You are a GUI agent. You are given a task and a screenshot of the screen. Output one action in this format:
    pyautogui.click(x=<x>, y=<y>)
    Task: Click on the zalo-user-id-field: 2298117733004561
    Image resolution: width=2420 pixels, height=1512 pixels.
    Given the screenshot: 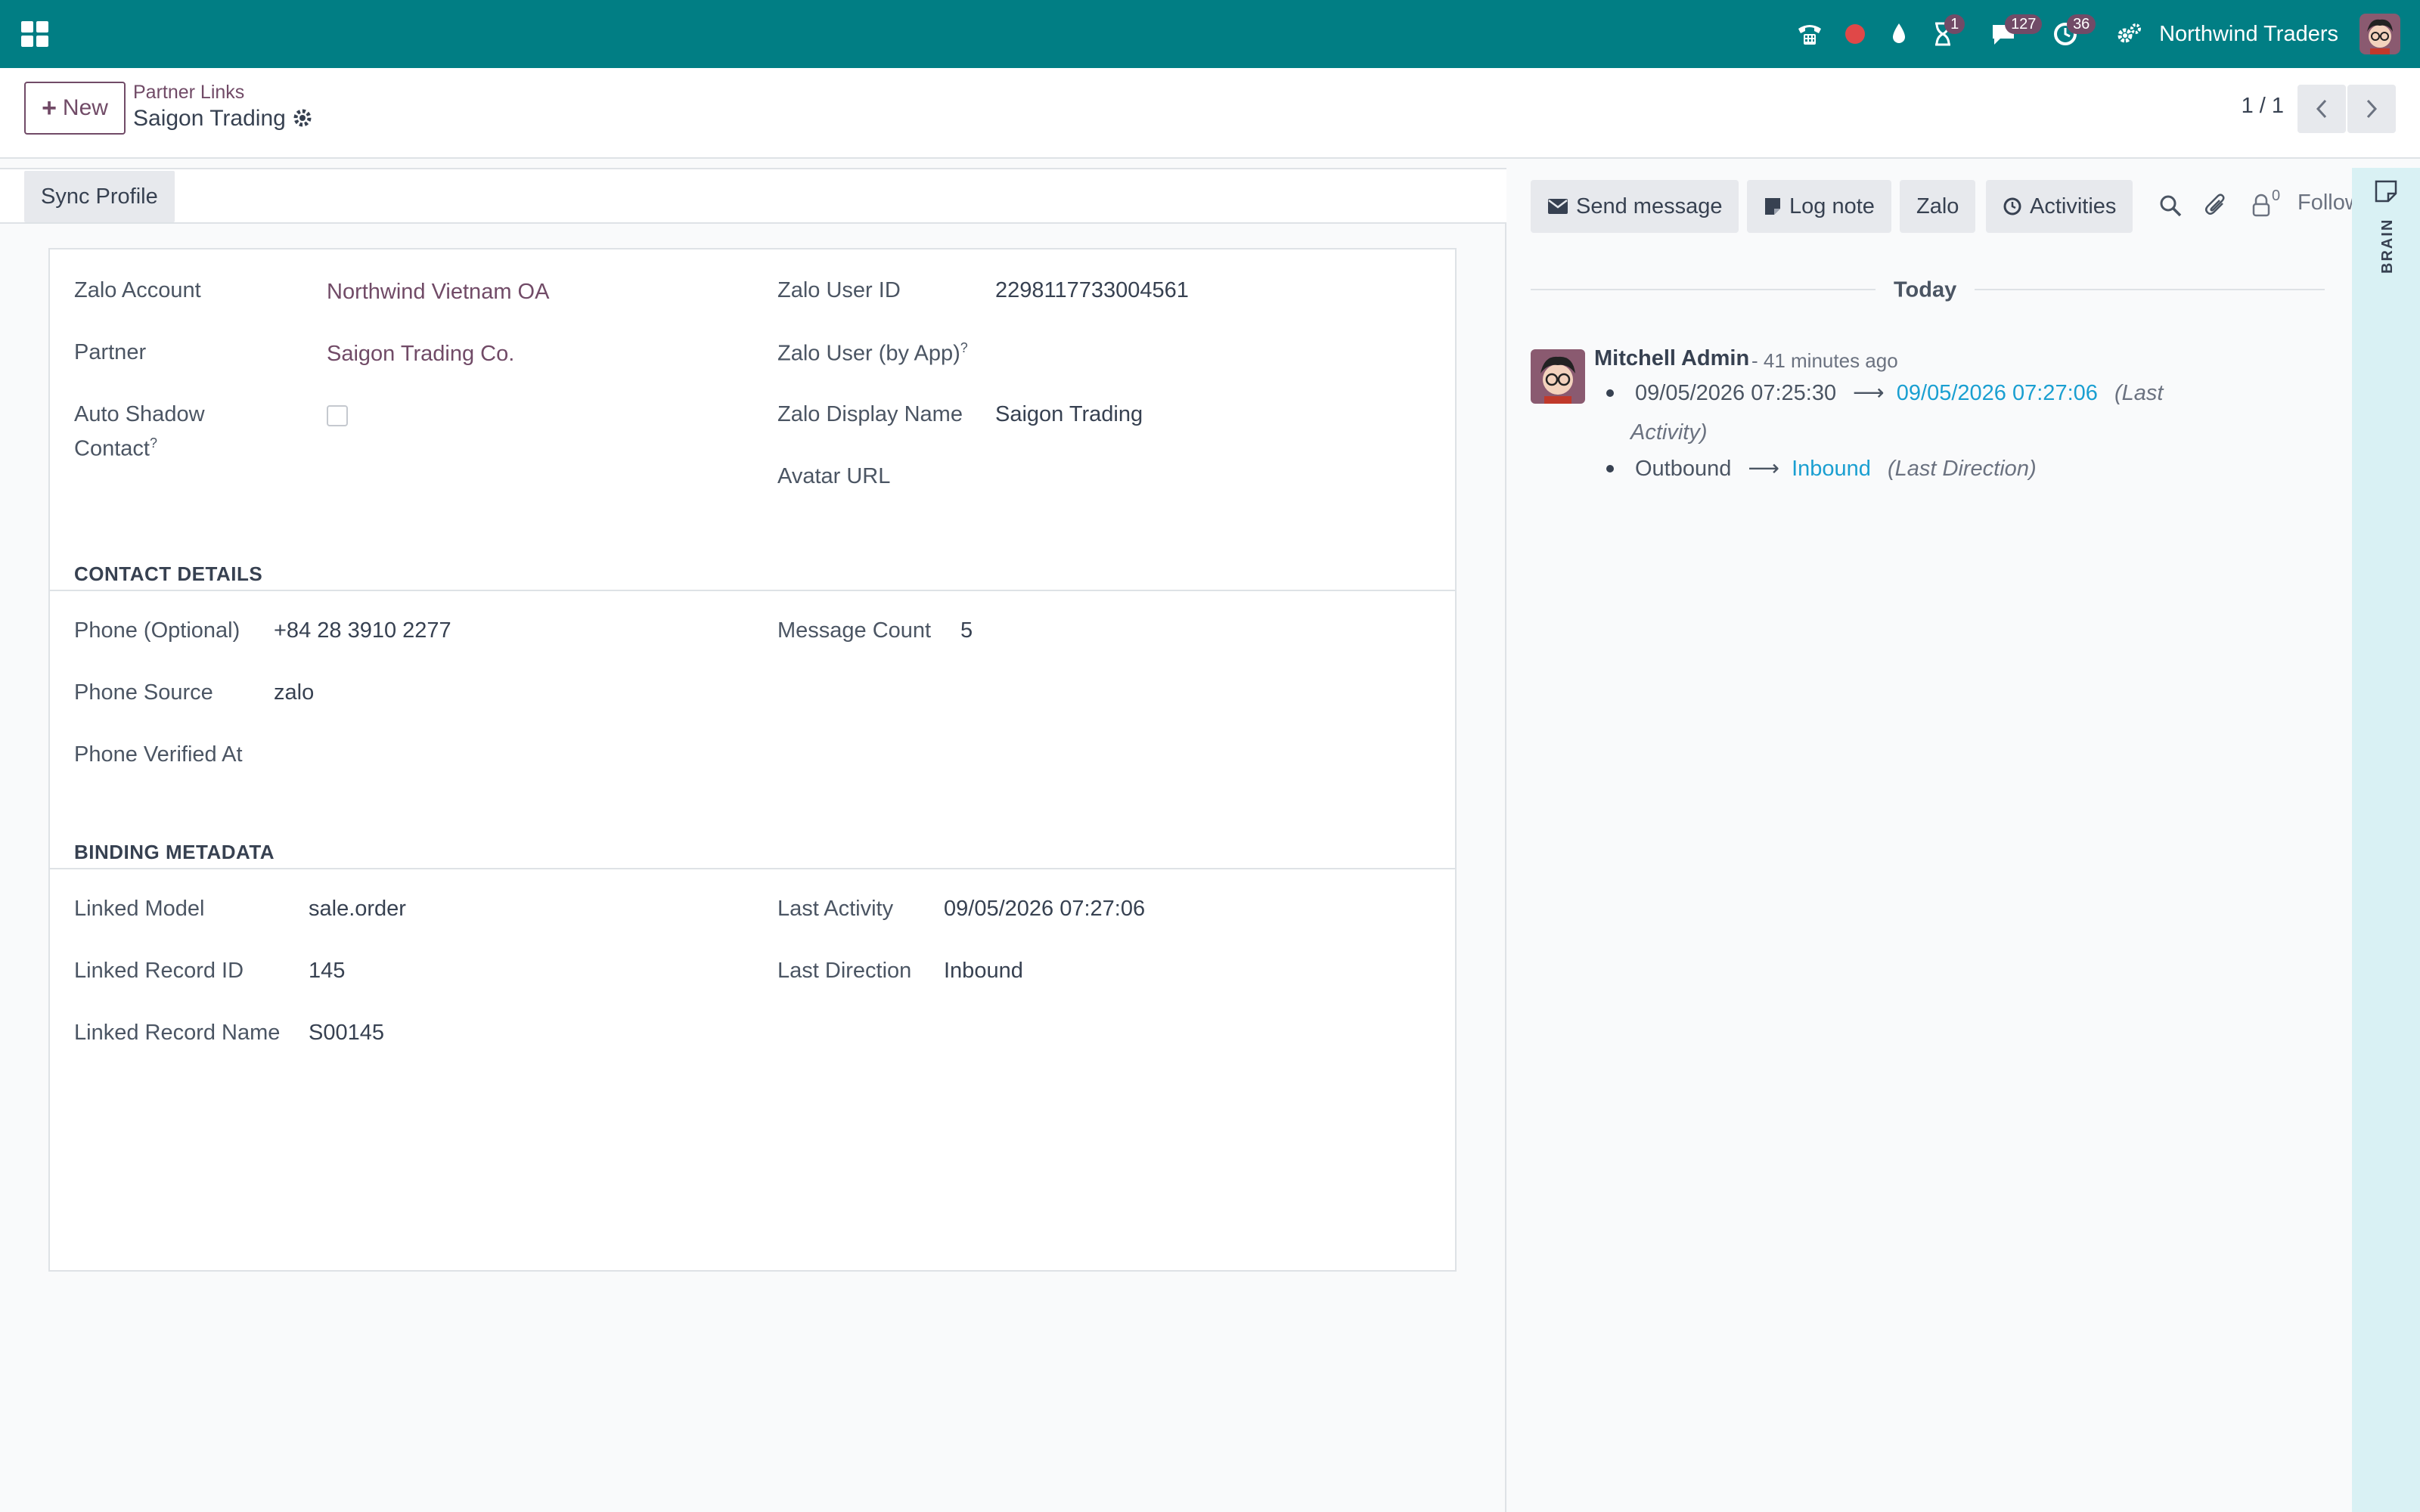 What is the action you would take?
    pyautogui.click(x=1092, y=291)
    